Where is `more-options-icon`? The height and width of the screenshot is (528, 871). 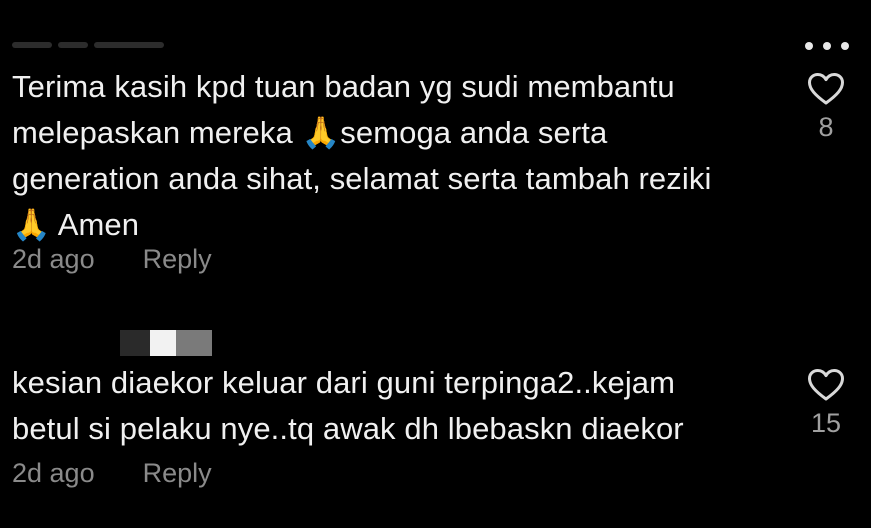 more-options-icon is located at coordinates (827, 46).